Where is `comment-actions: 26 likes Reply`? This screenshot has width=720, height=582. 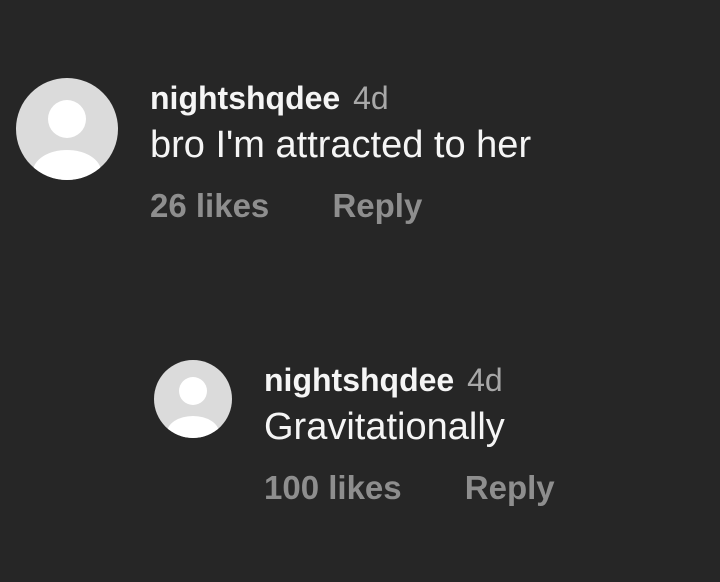 comment-actions: 26 likes Reply is located at coordinates (340, 206).